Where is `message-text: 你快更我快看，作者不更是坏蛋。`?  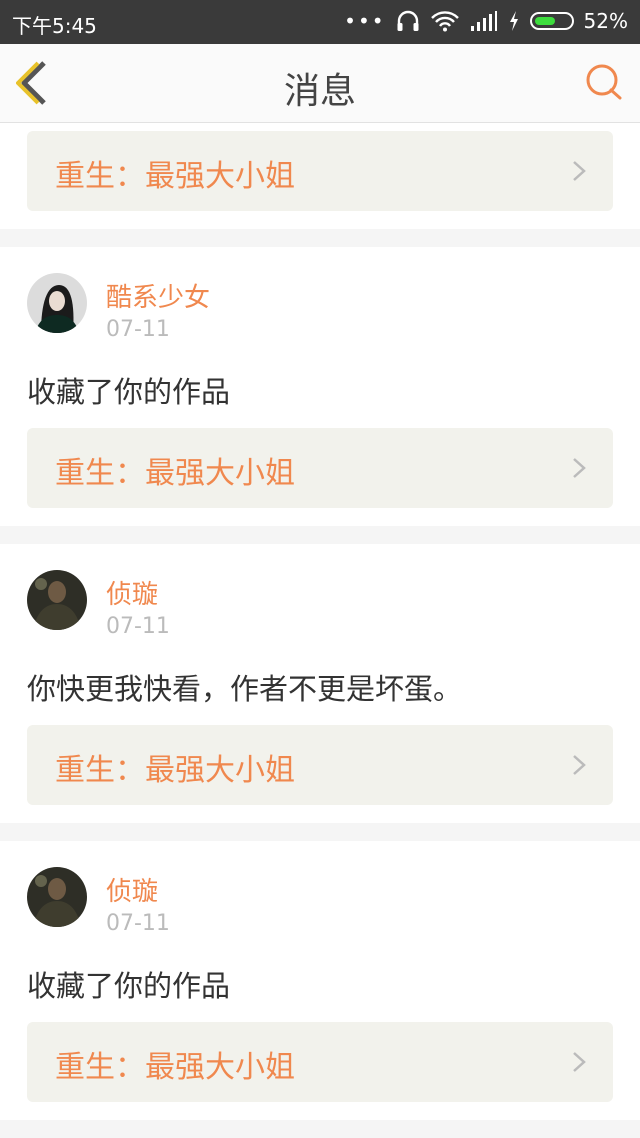
message-text: 你快更我快看，作者不更是坏蛋。 is located at coordinates (245, 689).